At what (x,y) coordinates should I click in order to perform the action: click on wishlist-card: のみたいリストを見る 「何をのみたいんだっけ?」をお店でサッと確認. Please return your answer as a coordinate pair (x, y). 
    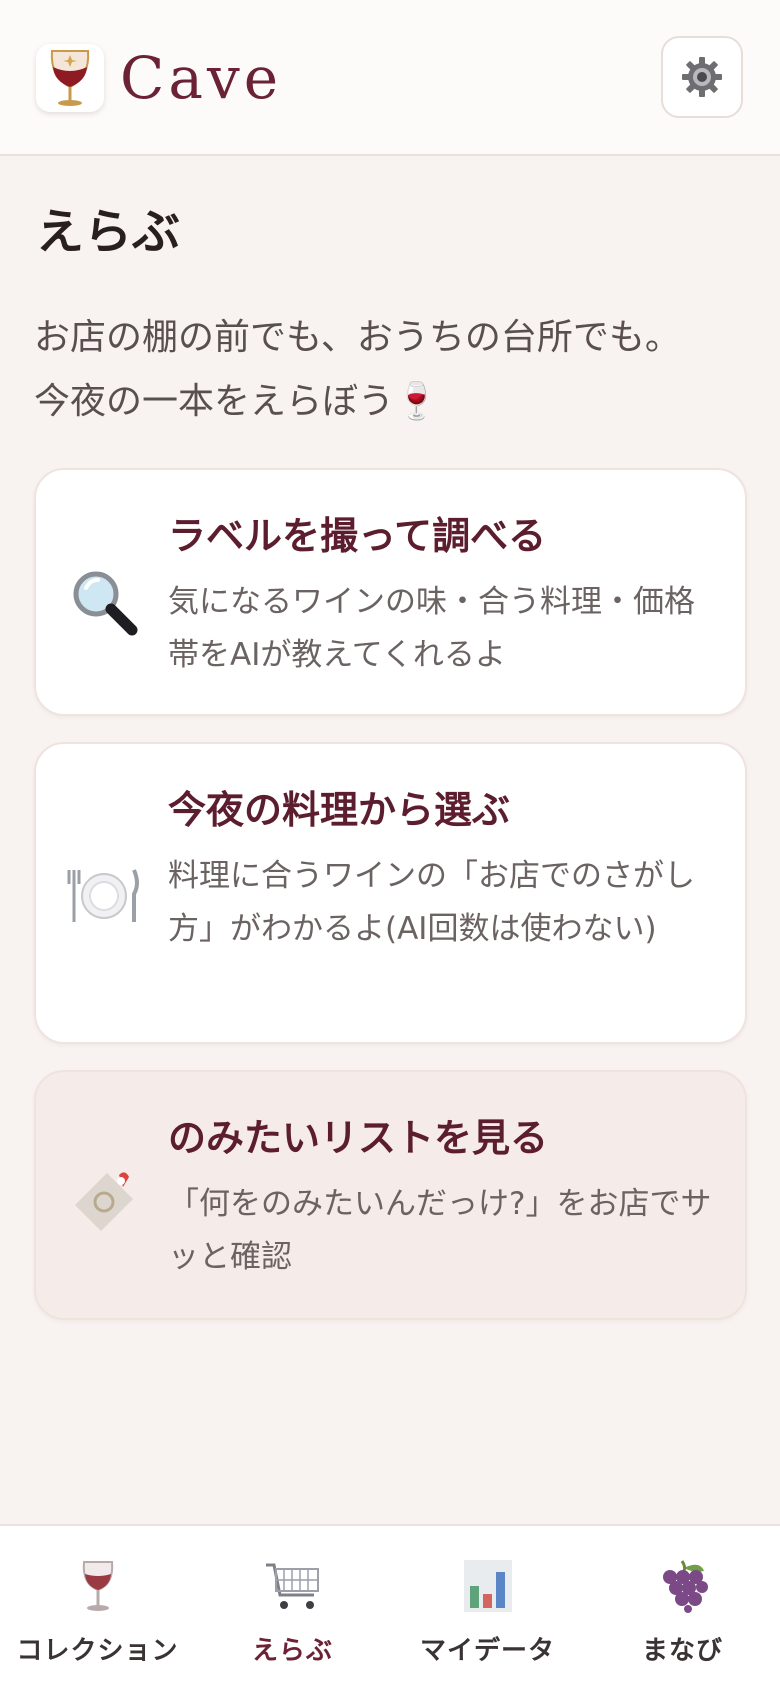
    Looking at the image, I should click on (390, 1195).